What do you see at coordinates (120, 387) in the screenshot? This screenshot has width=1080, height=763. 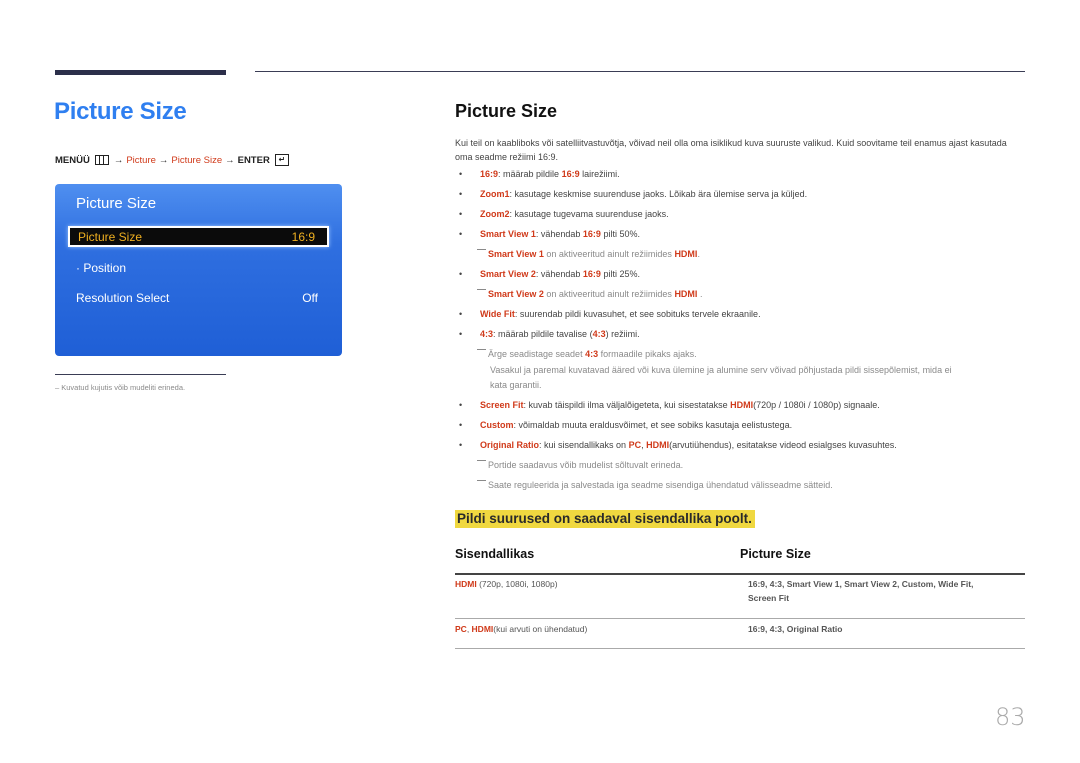 I see `footnote: – Kuvatud kujutis võib mudeliti erineda.` at bounding box center [120, 387].